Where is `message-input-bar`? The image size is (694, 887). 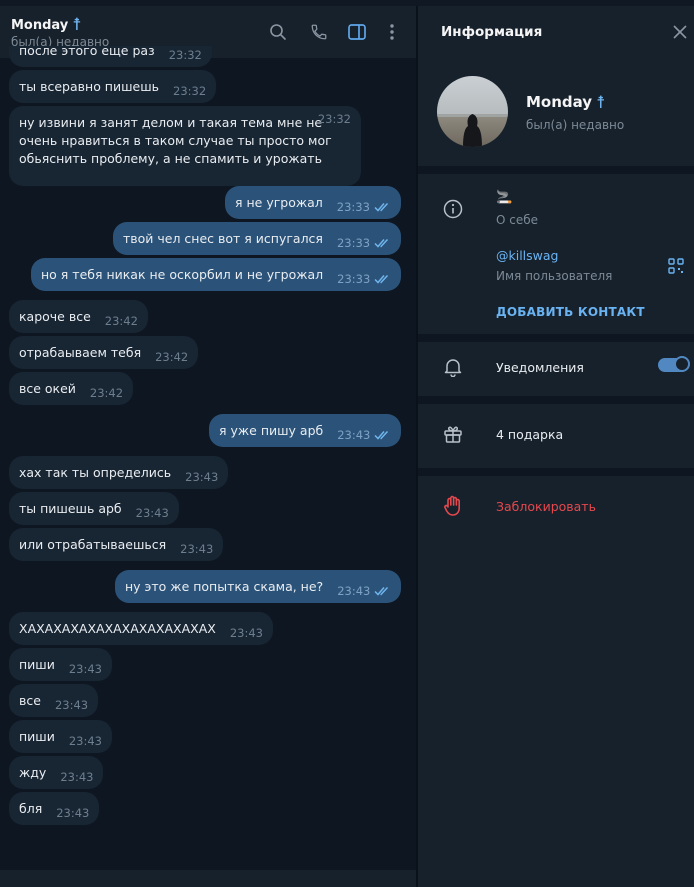 message-input-bar is located at coordinates (208, 878).